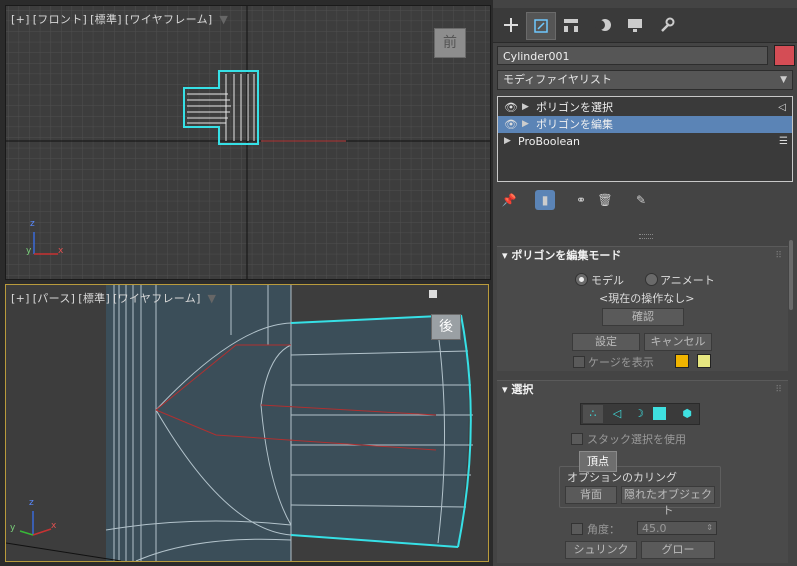 This screenshot has height=566, width=797. What do you see at coordinates (61, 251) in the screenshot?
I see `front-axis-x-label: x` at bounding box center [61, 251].